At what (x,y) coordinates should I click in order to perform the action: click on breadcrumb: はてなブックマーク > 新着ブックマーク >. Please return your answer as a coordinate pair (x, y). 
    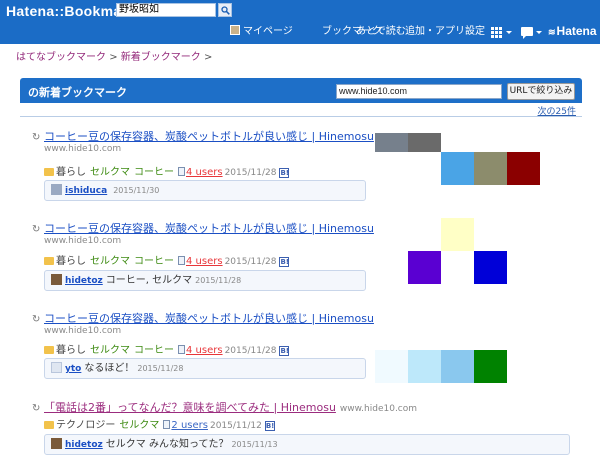
    Looking at the image, I should click on (114, 55).